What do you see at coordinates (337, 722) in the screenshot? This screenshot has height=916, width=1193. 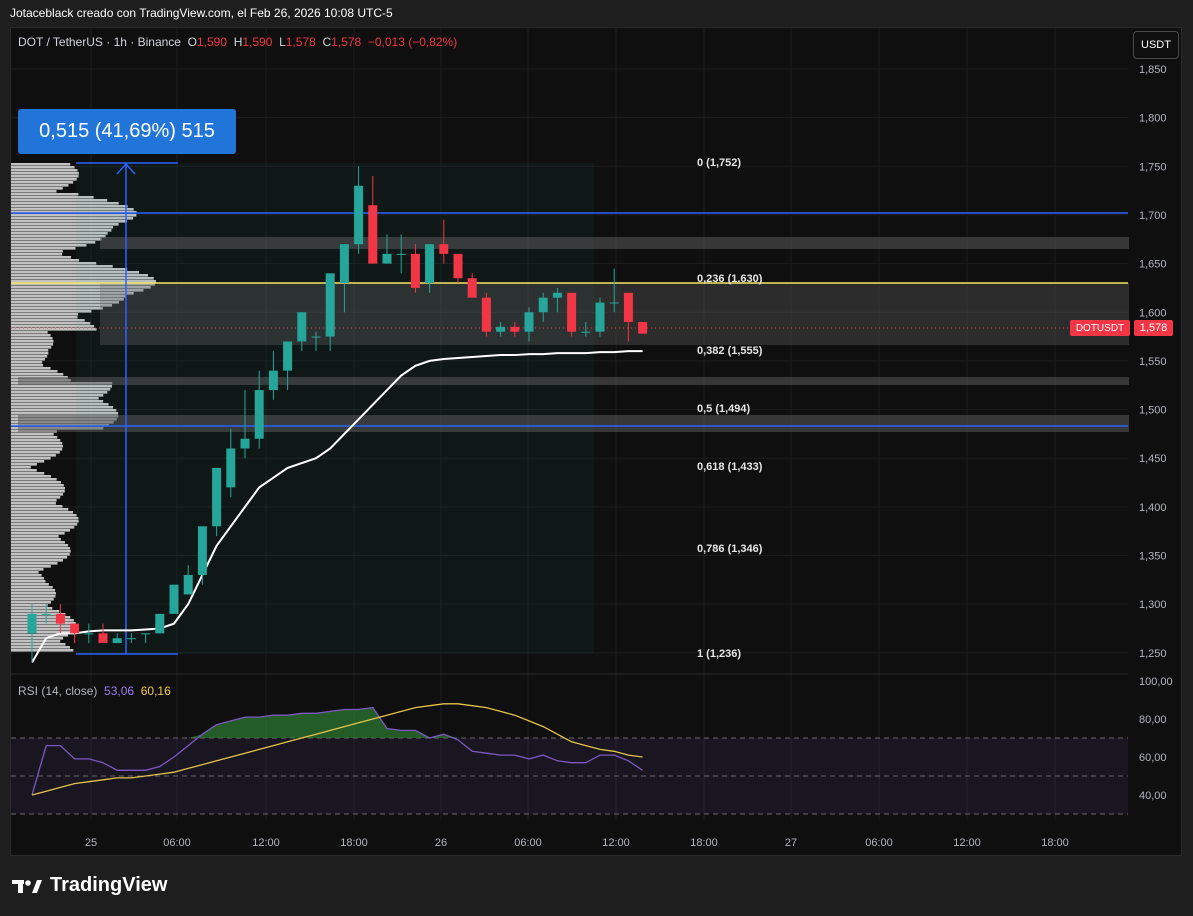 I see `rsi-overbought-fill` at bounding box center [337, 722].